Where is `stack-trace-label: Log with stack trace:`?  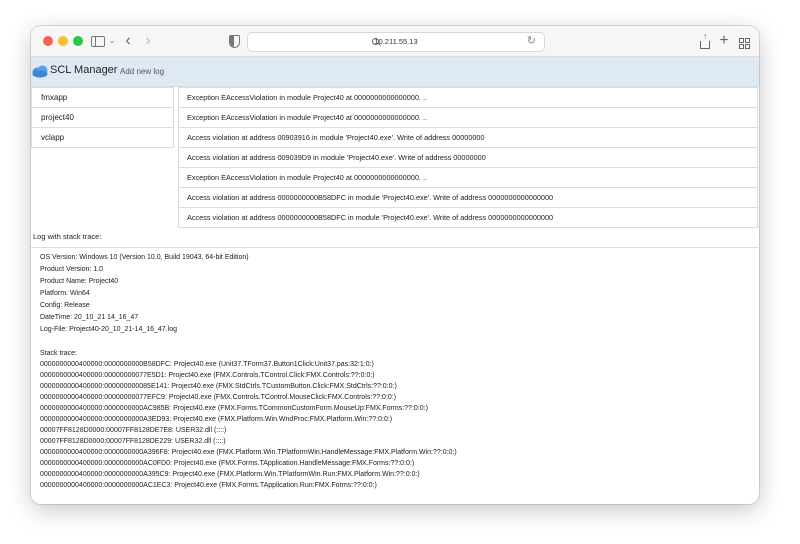
stack-trace-label: Log with stack trace: is located at coordinates (67, 236).